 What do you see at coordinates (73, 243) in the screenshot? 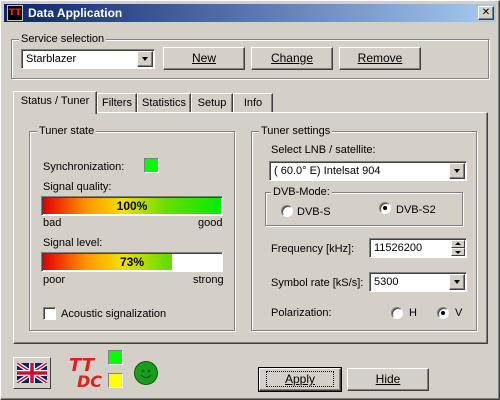
I see `signal-level-label: Signal level:` at bounding box center [73, 243].